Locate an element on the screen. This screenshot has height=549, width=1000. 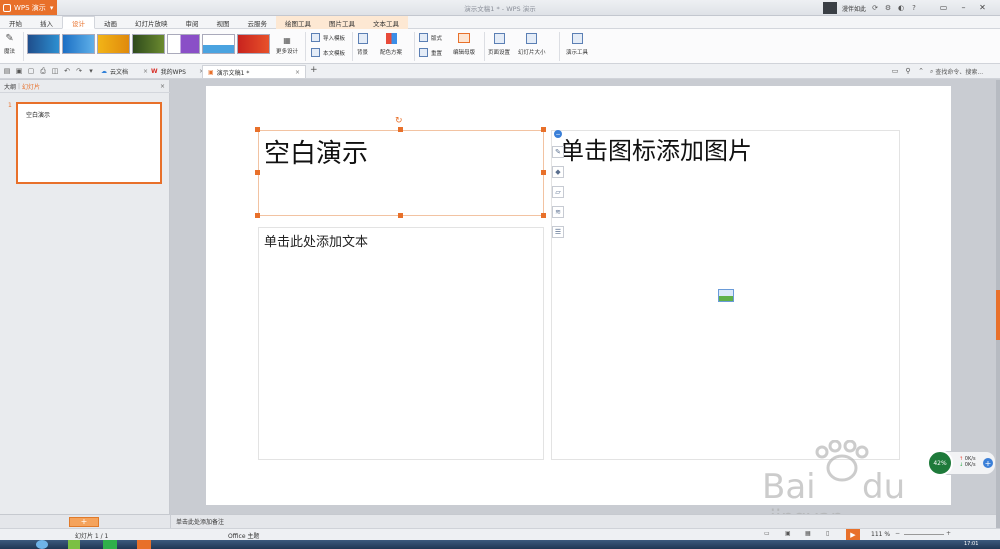
doc-tab-mywps: W 我的WPS × is located at coordinates (177, 71).